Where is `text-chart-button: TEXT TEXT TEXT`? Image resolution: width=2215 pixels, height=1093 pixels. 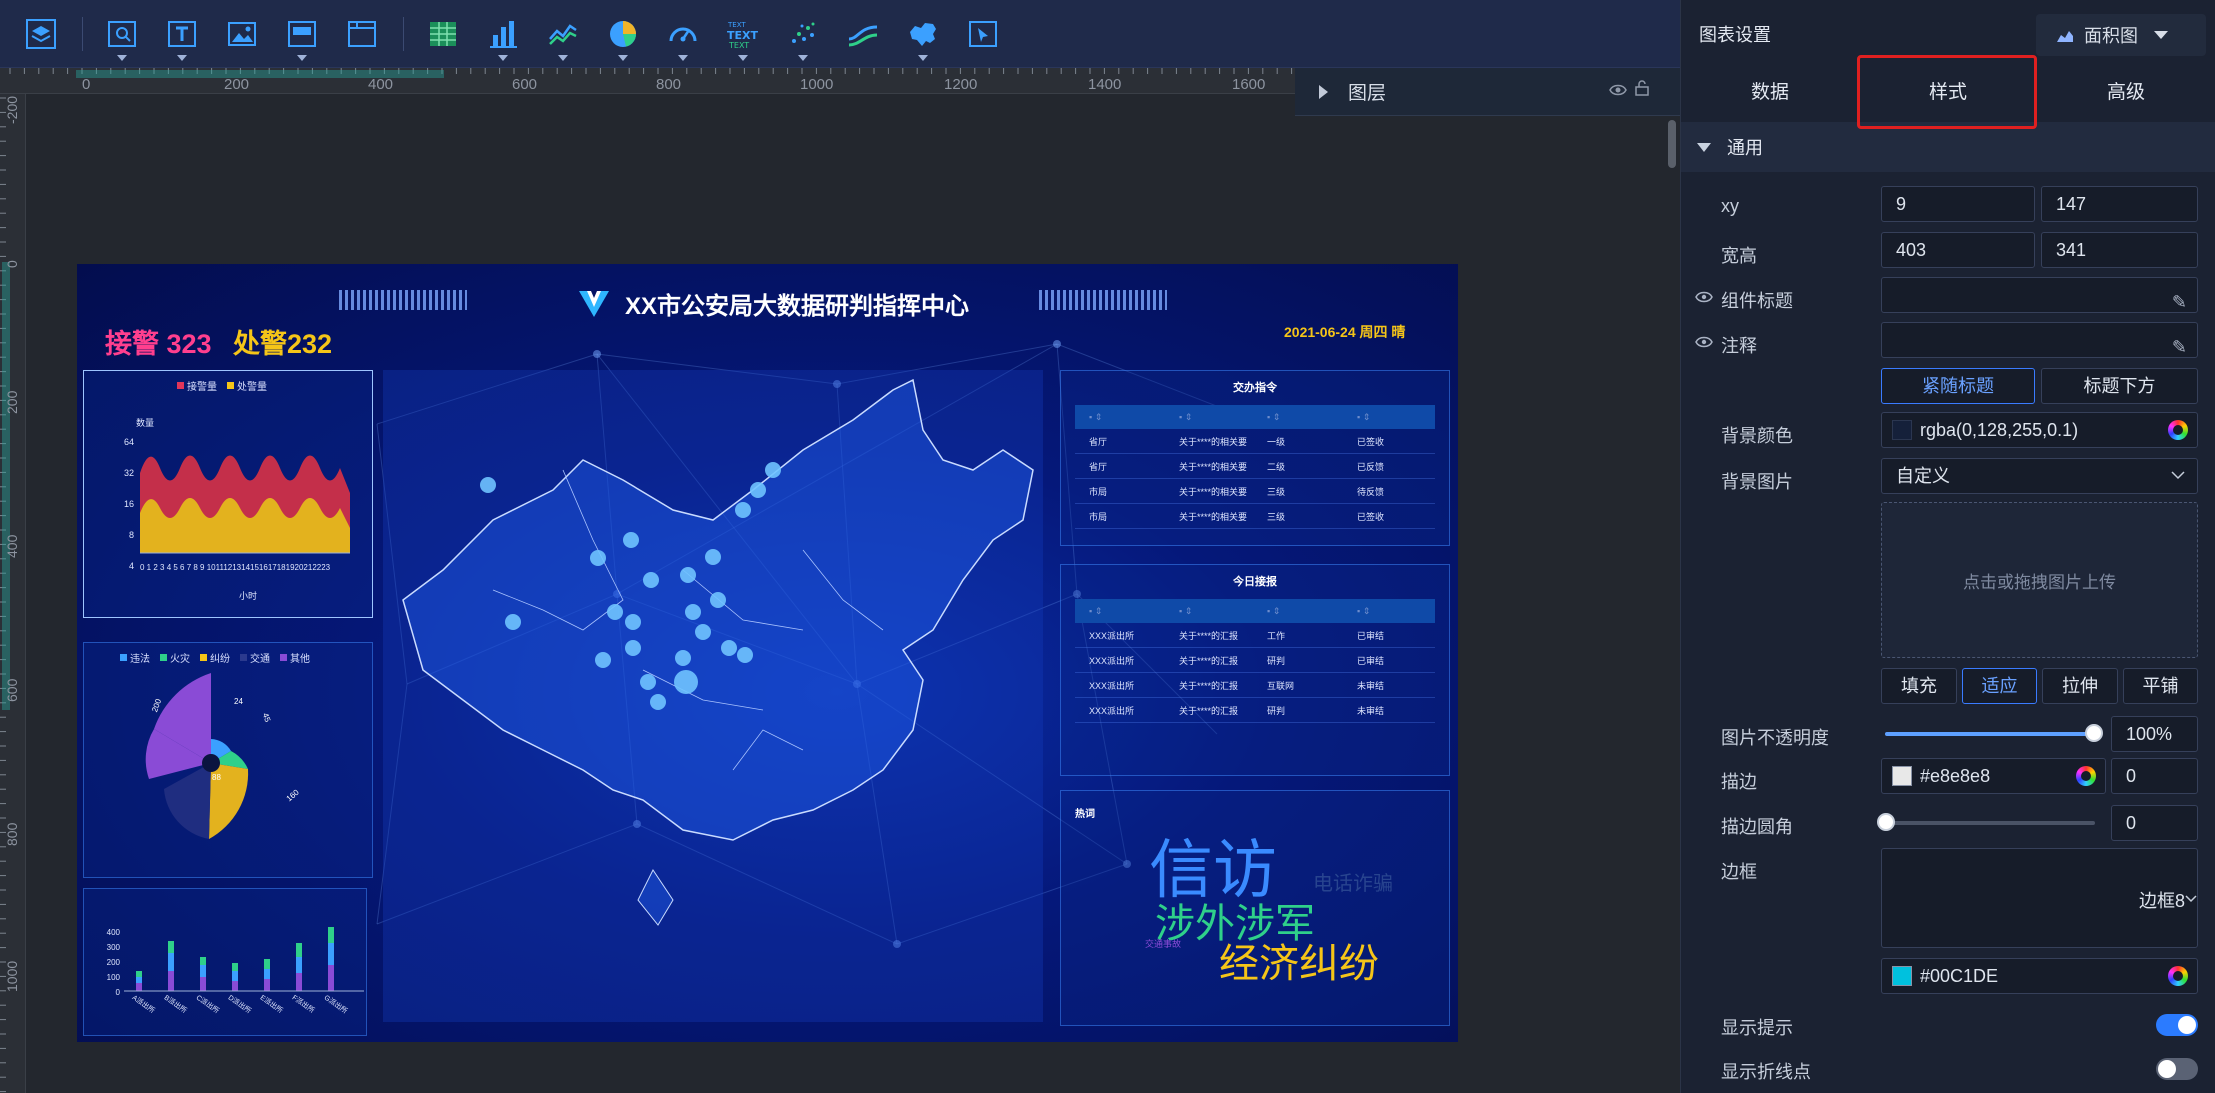
text-chart-button: TEXT TEXT TEXT is located at coordinates (743, 36).